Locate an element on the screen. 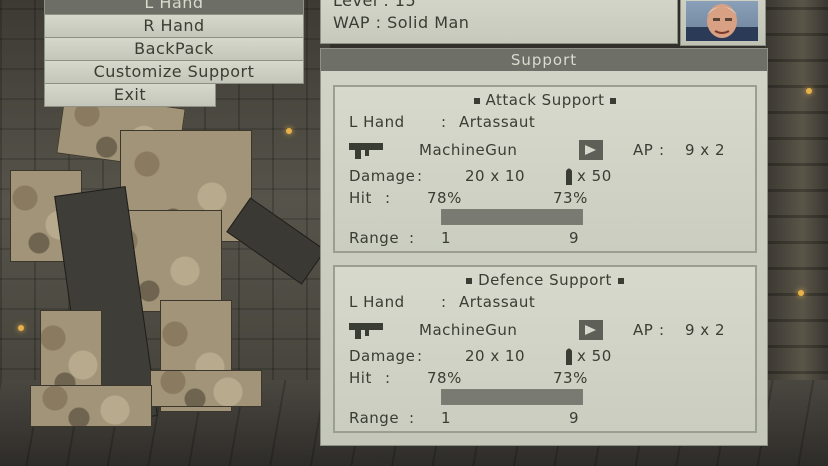 This screenshot has width=828, height=466. attack-support-title: Attack Support is located at coordinates (545, 100).